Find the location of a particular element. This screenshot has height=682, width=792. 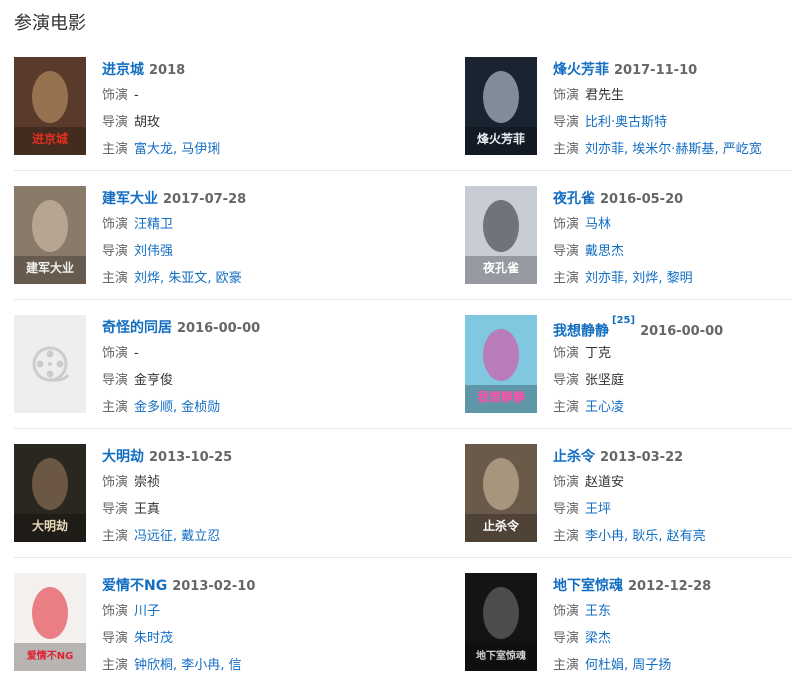

person-link: 欧豪 is located at coordinates (229, 278).